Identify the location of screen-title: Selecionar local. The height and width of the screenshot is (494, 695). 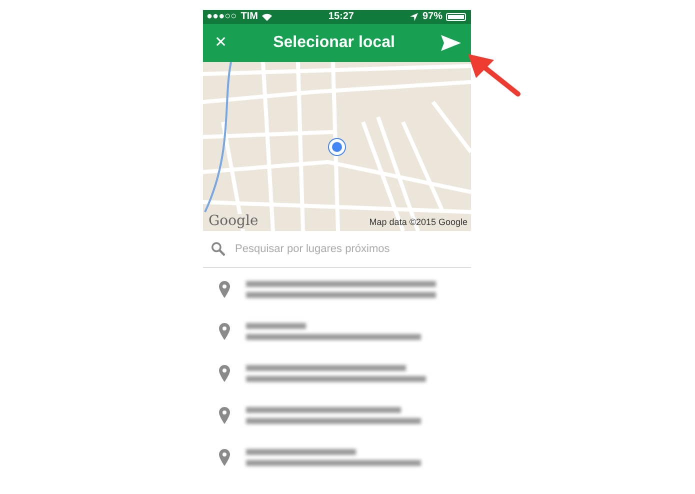
(334, 43).